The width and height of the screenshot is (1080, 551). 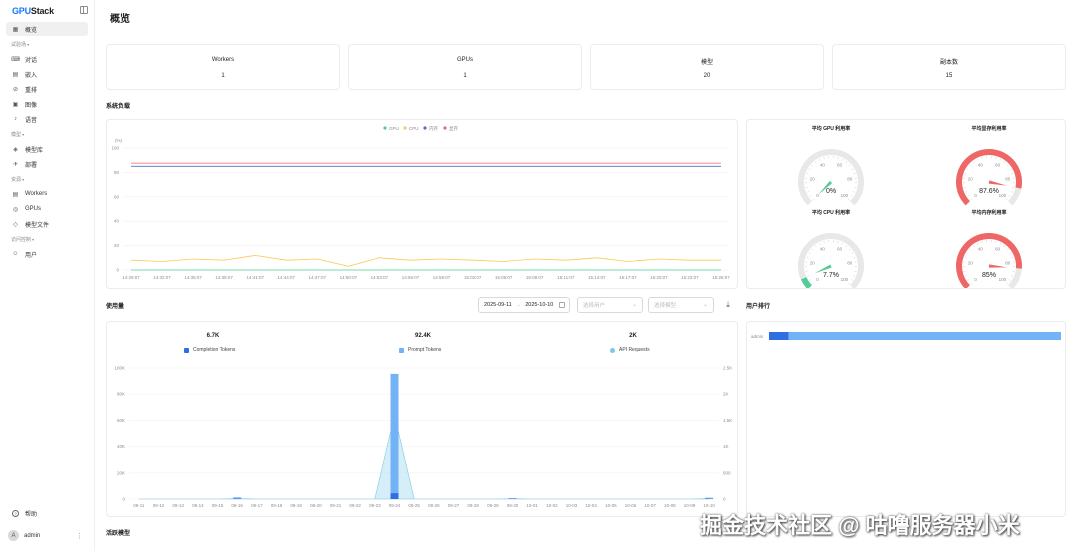 What do you see at coordinates (47, 74) in the screenshot?
I see `sidebar-item-embedding: ▤ 嵌入` at bounding box center [47, 74].